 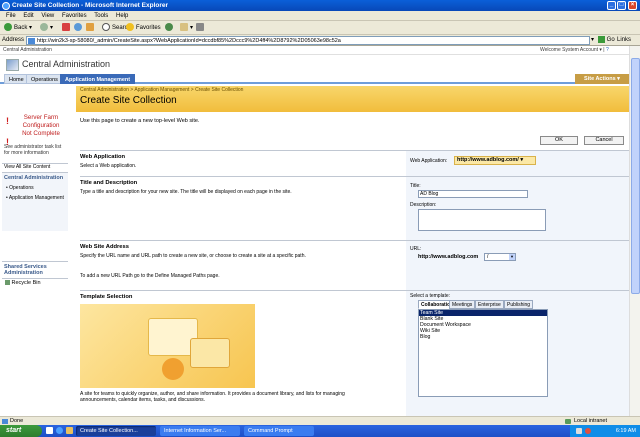 What do you see at coordinates (605, 431) in the screenshot?
I see `system-tray: 6:19 AM` at bounding box center [605, 431].